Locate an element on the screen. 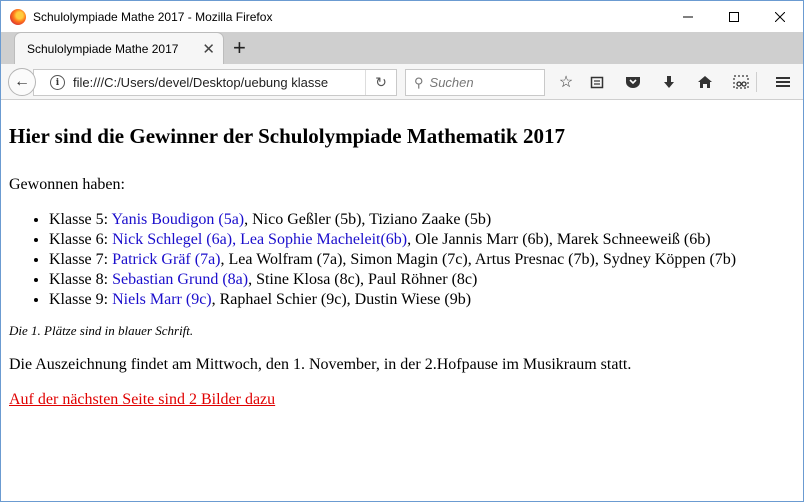 The height and width of the screenshot is (502, 804). bookmark-star-button: ☆ is located at coordinates (566, 82).